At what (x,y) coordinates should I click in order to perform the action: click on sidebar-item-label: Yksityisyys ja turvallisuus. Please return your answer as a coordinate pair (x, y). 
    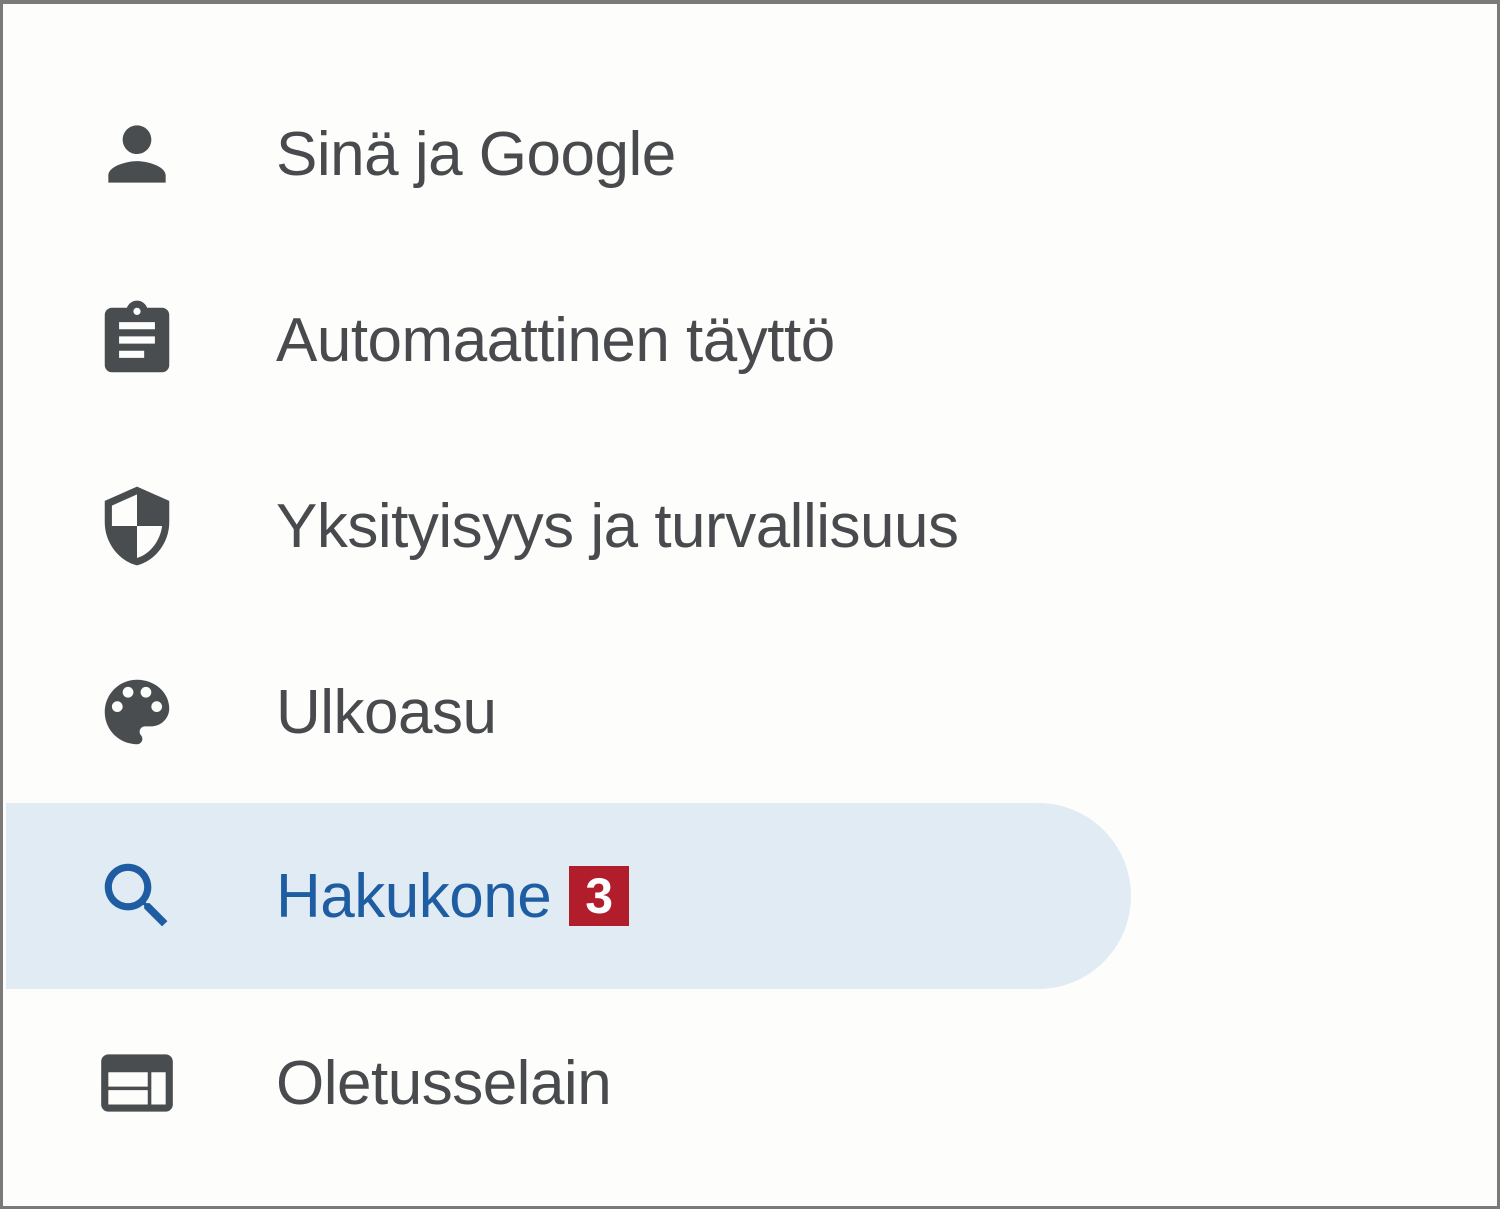
    Looking at the image, I should click on (617, 526).